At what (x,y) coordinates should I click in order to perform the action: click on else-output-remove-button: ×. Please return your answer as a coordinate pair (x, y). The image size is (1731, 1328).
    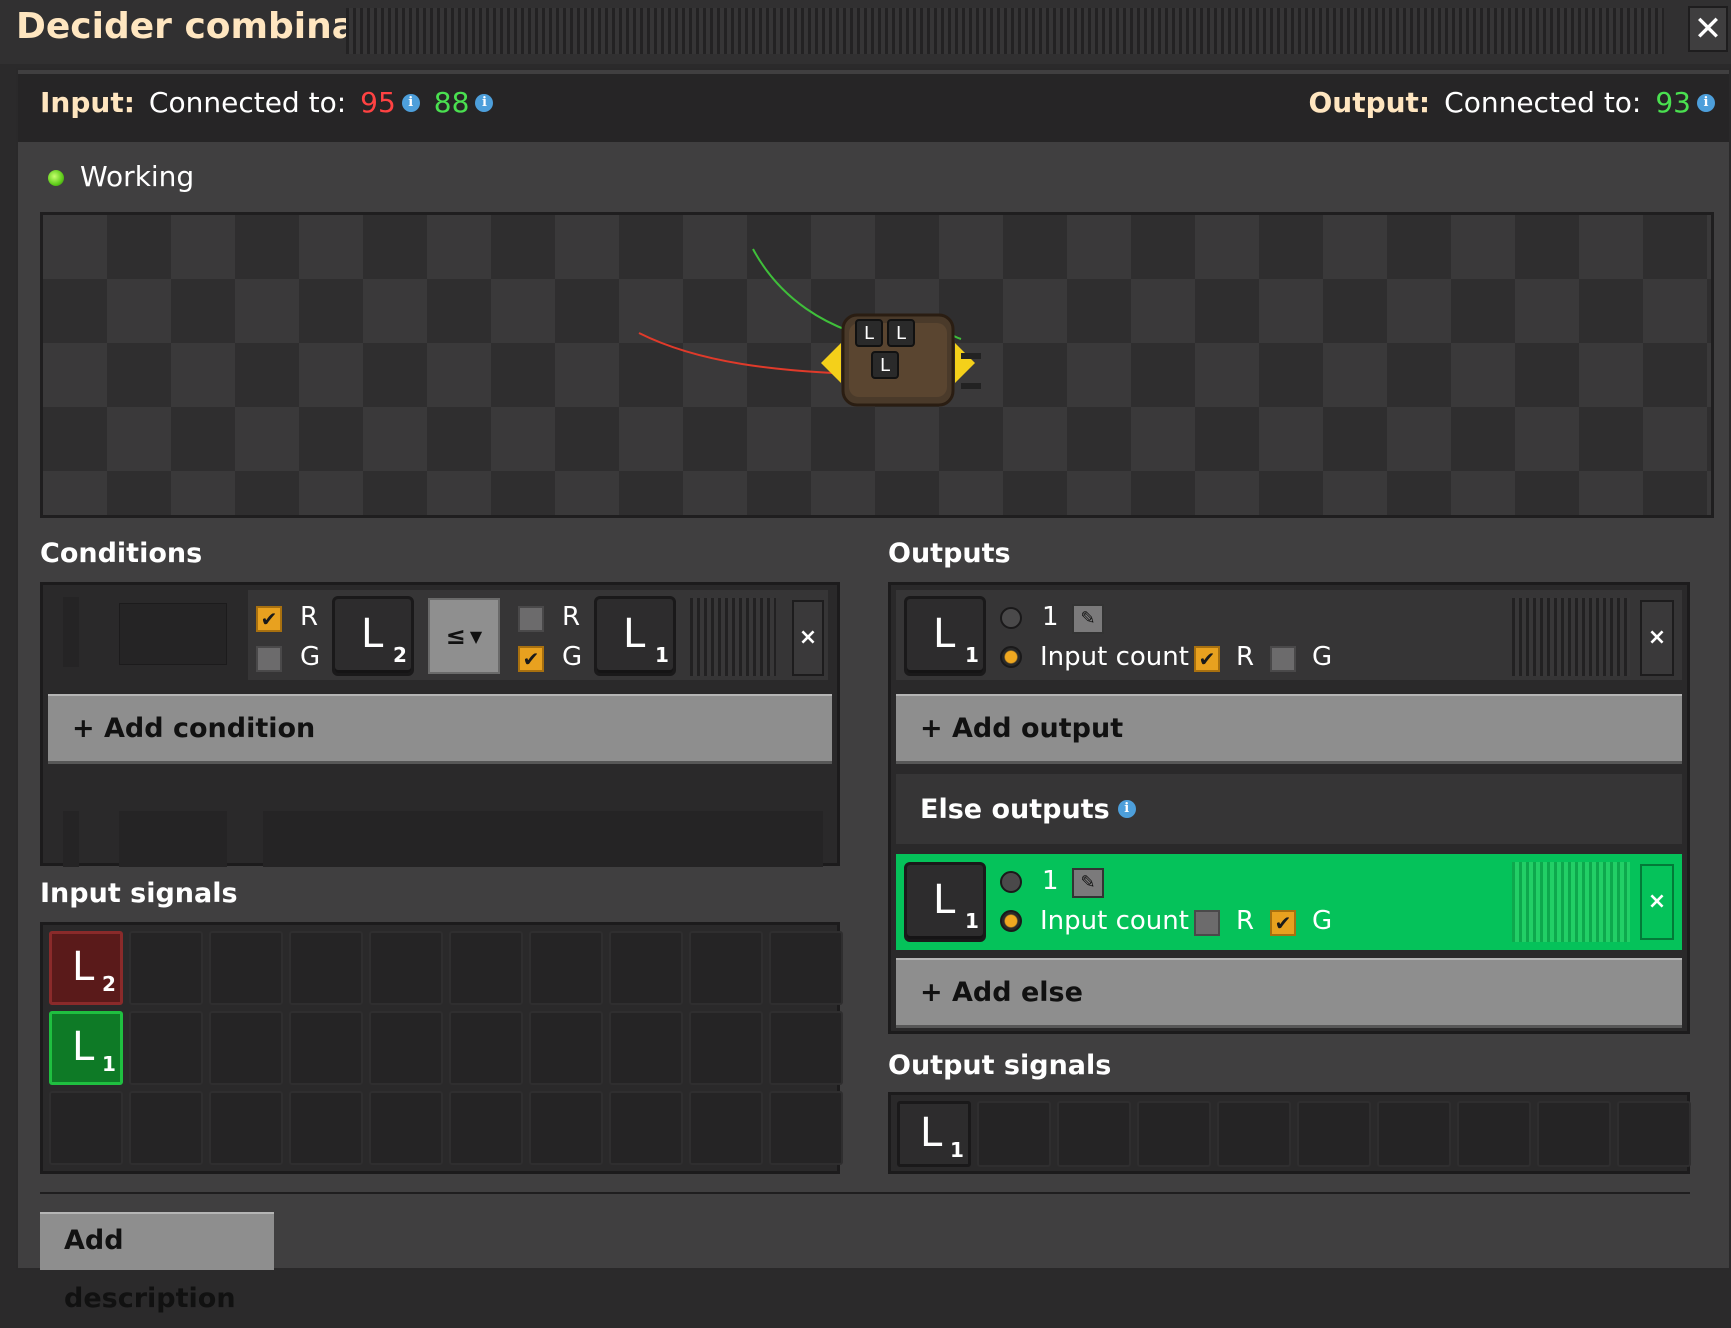
    Looking at the image, I should click on (1657, 902).